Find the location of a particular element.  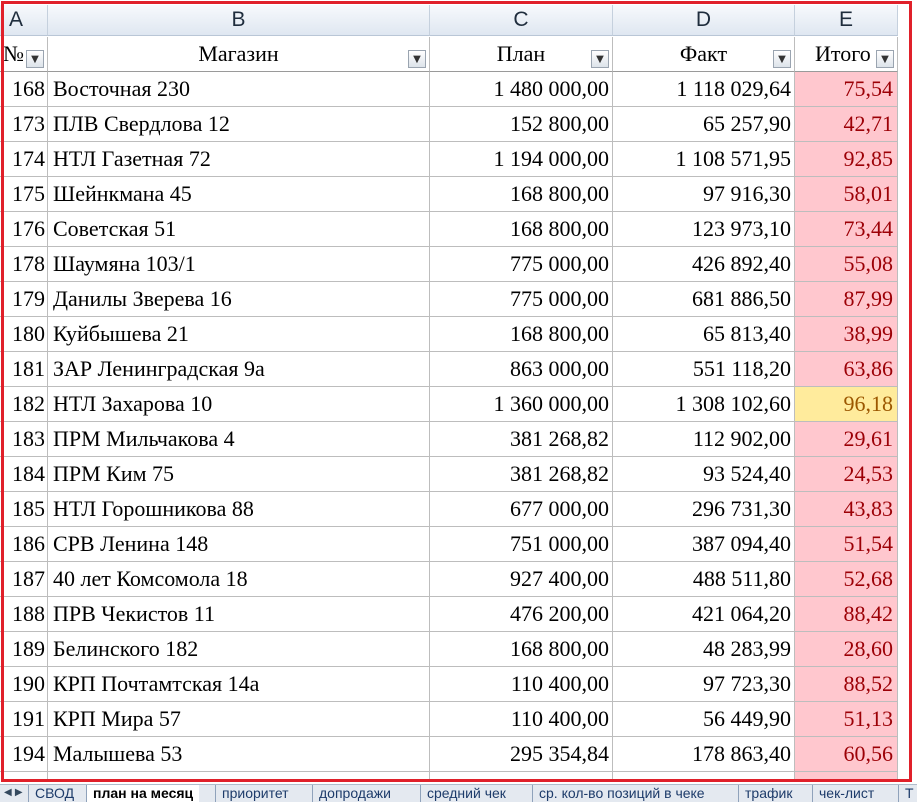

cell-total: 29,61 is located at coordinates (846, 439).